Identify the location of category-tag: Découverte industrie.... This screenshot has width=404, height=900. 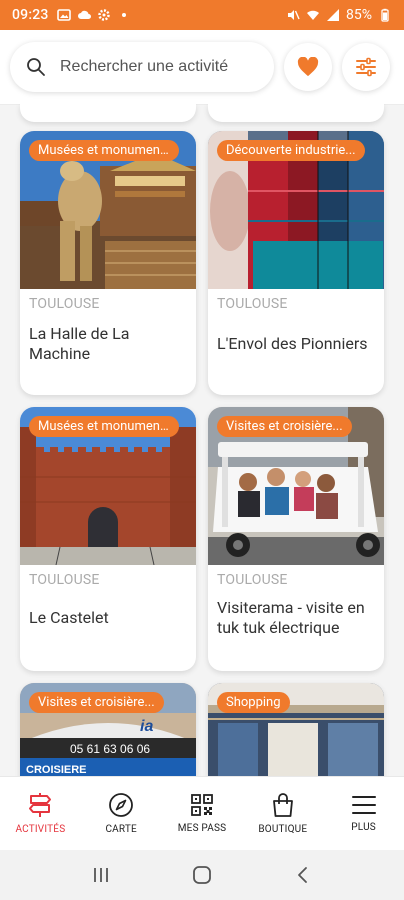
(291, 150).